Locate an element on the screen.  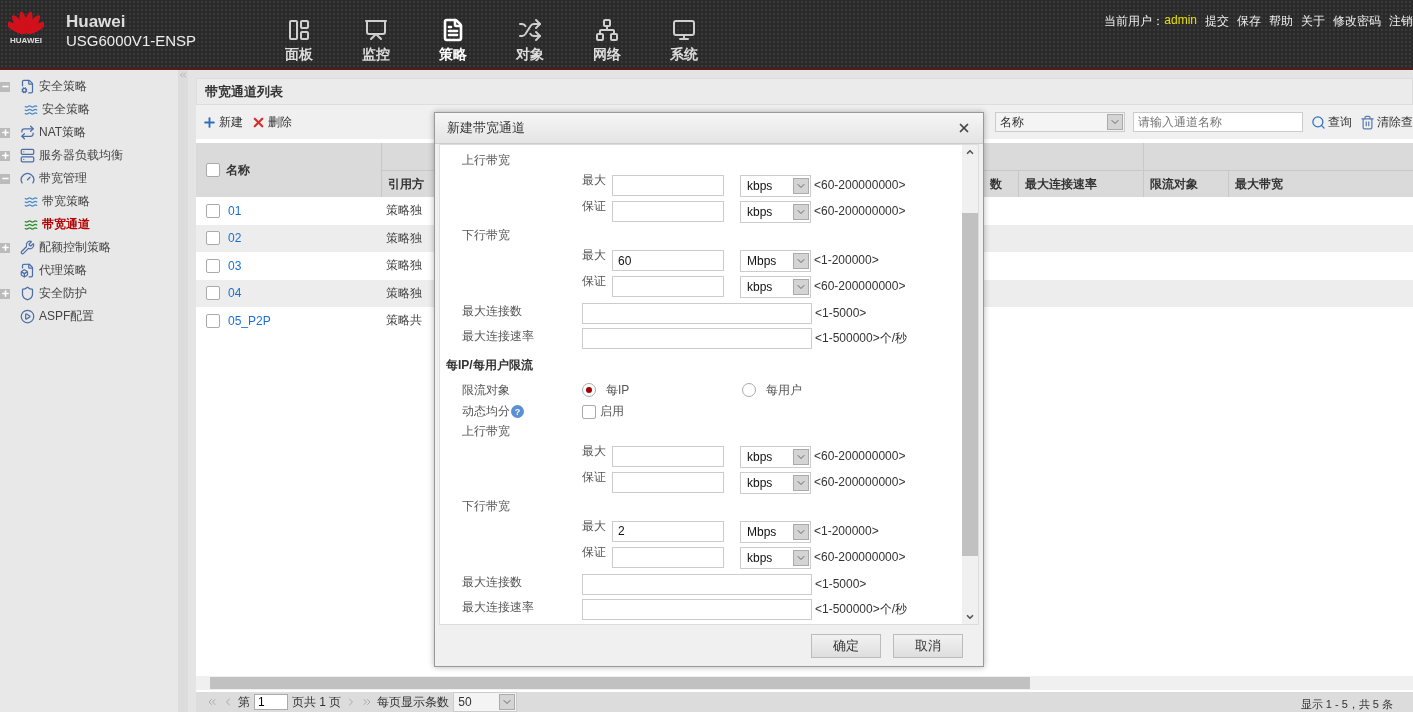
filter-select: 名称 is located at coordinates (1060, 122).